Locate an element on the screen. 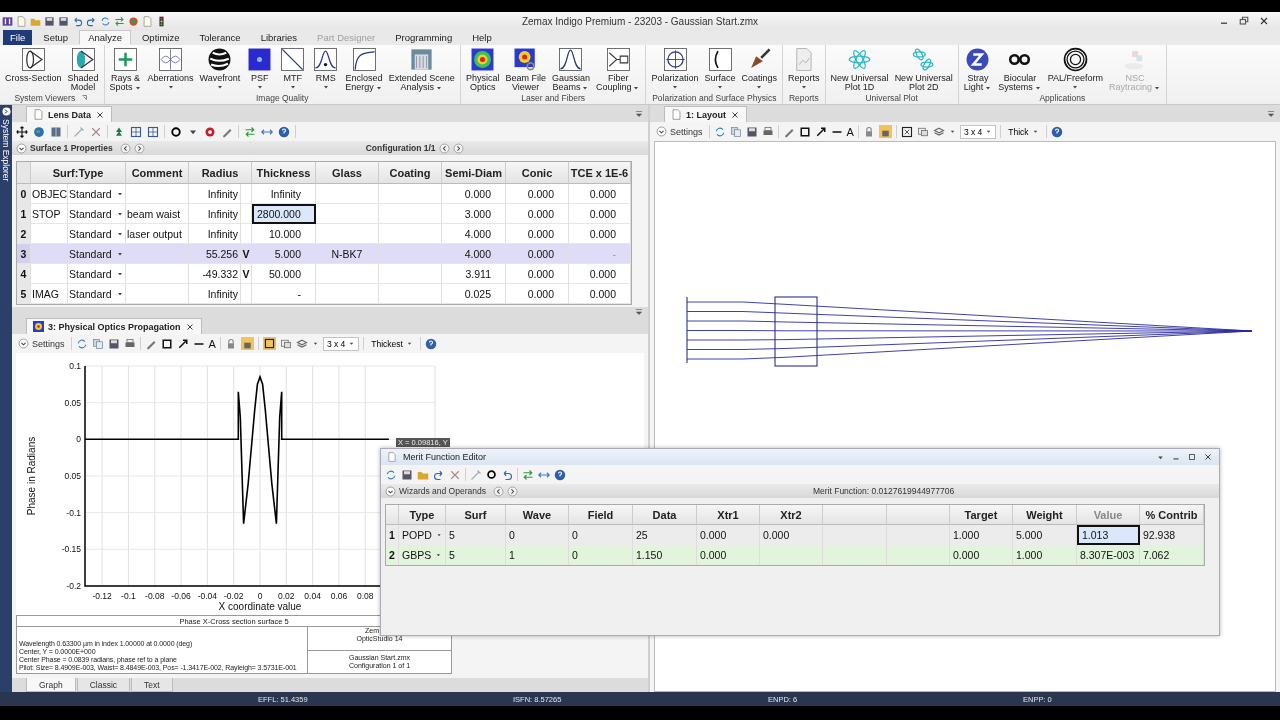  menu-tab: Analyze is located at coordinates (105, 37).